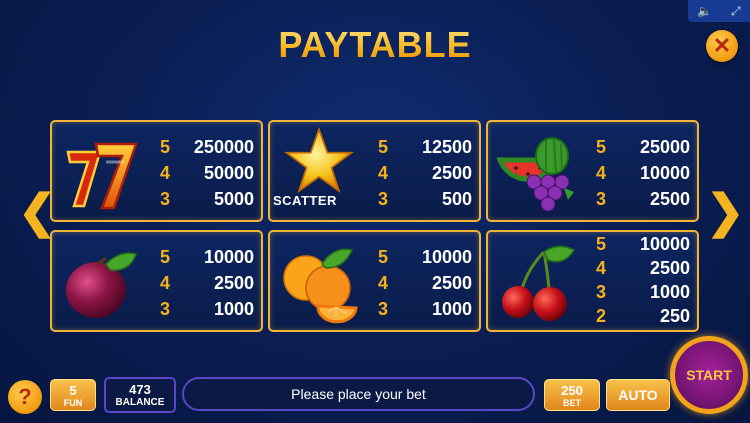 Image resolution: width=750 pixels, height=423 pixels. I want to click on pay-row: 3 5000, so click(207, 198).